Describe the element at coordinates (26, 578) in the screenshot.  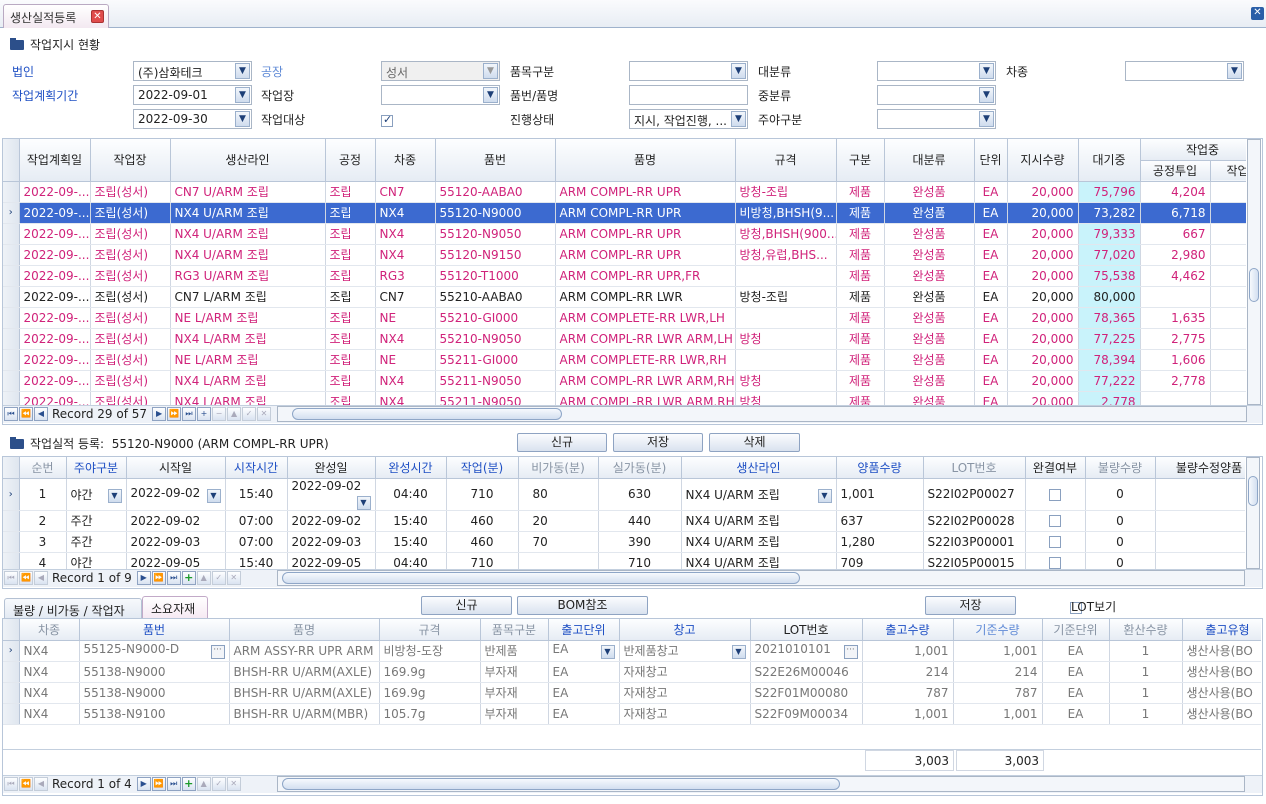
I see `prev-page-icon: ⏪` at that location.